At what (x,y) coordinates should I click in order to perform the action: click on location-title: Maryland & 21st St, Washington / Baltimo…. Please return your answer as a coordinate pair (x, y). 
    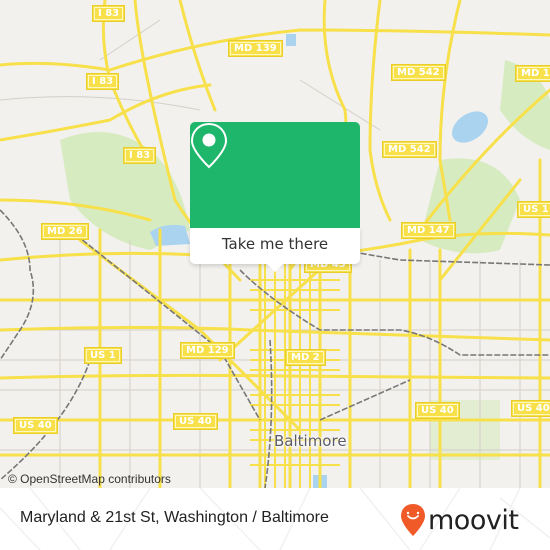
    Looking at the image, I should click on (174, 517).